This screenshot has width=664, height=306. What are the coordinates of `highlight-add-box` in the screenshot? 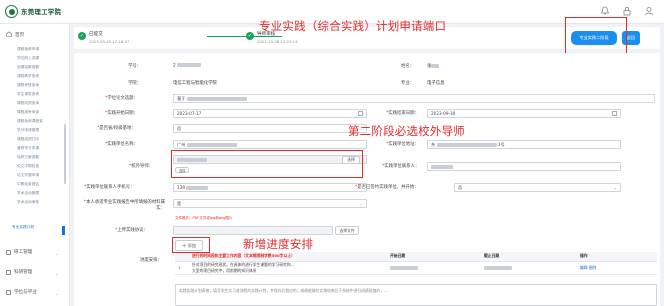 It's located at (191, 245).